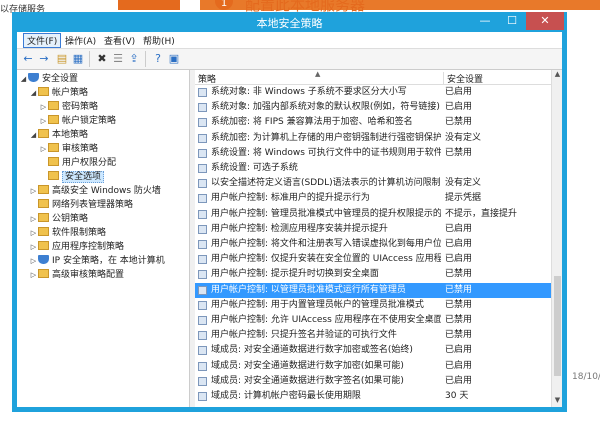 The height and width of the screenshot is (425, 600). Describe the element at coordinates (312, 122) in the screenshot. I see `policy-name: 系统加密: 将 FIPS 兼容算法用于加密、哈希和签名` at that location.